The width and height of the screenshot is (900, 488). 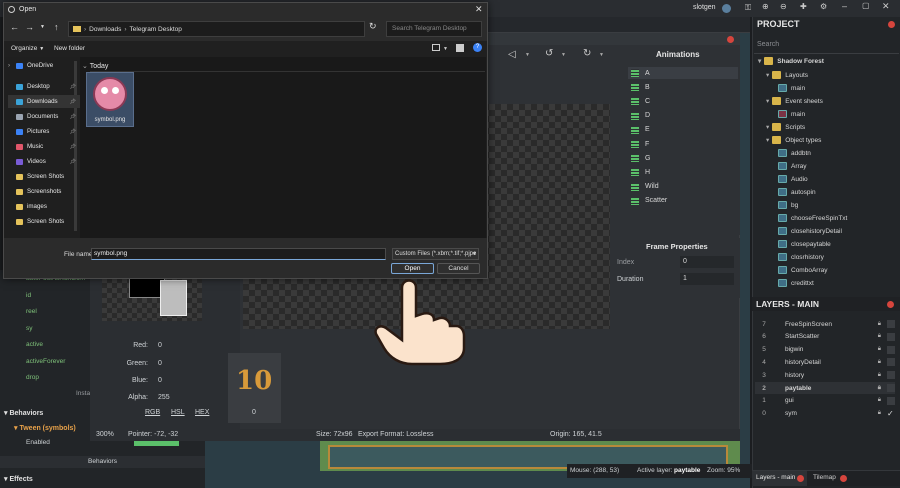 What do you see at coordinates (891, 413) in the screenshot?
I see `visibility-checkbox: ✓` at bounding box center [891, 413].